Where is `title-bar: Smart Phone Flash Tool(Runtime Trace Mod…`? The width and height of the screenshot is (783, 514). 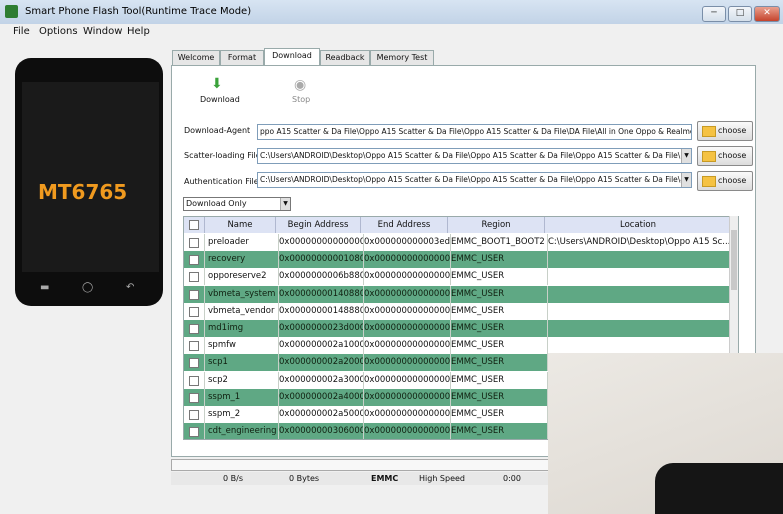
title-bar: Smart Phone Flash Tool(Runtime Trace Mod… is located at coordinates (391, 12).